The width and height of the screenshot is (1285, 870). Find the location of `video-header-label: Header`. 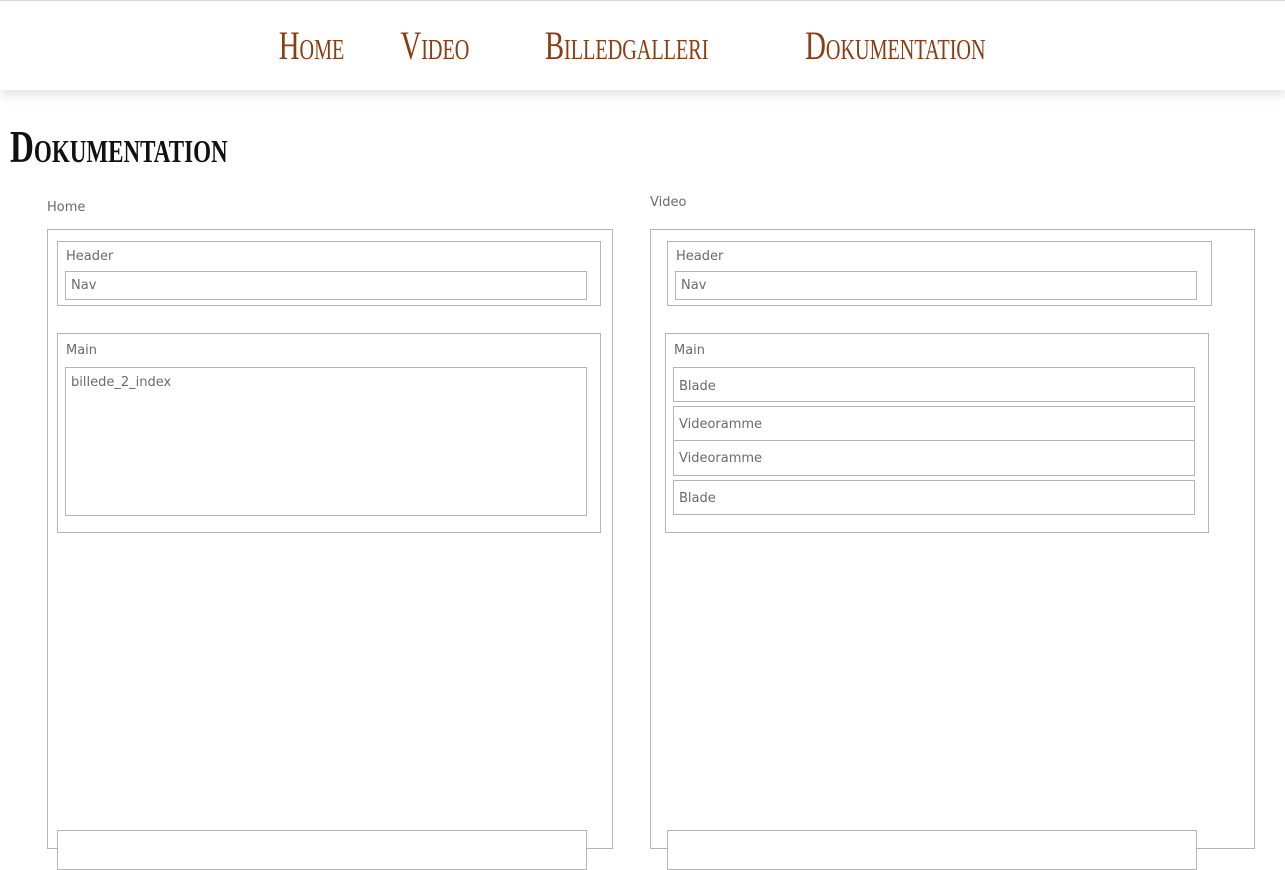

video-header-label: Header is located at coordinates (700, 256).